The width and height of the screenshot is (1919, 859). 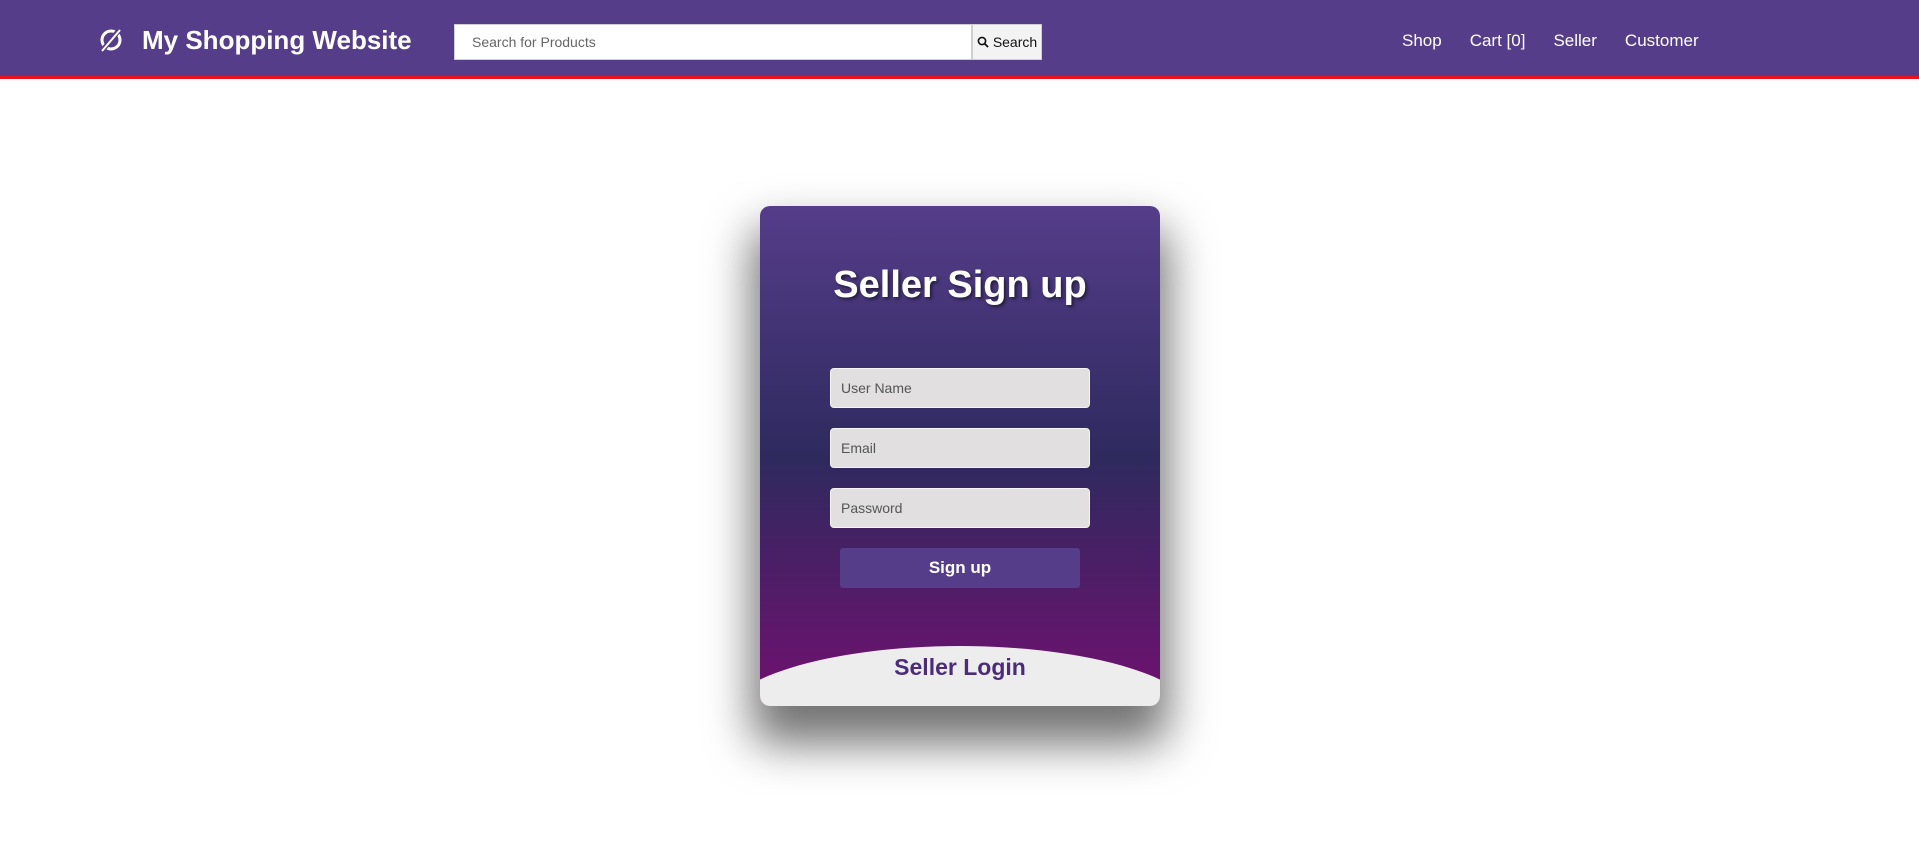 I want to click on search-icon, so click(x=983, y=42).